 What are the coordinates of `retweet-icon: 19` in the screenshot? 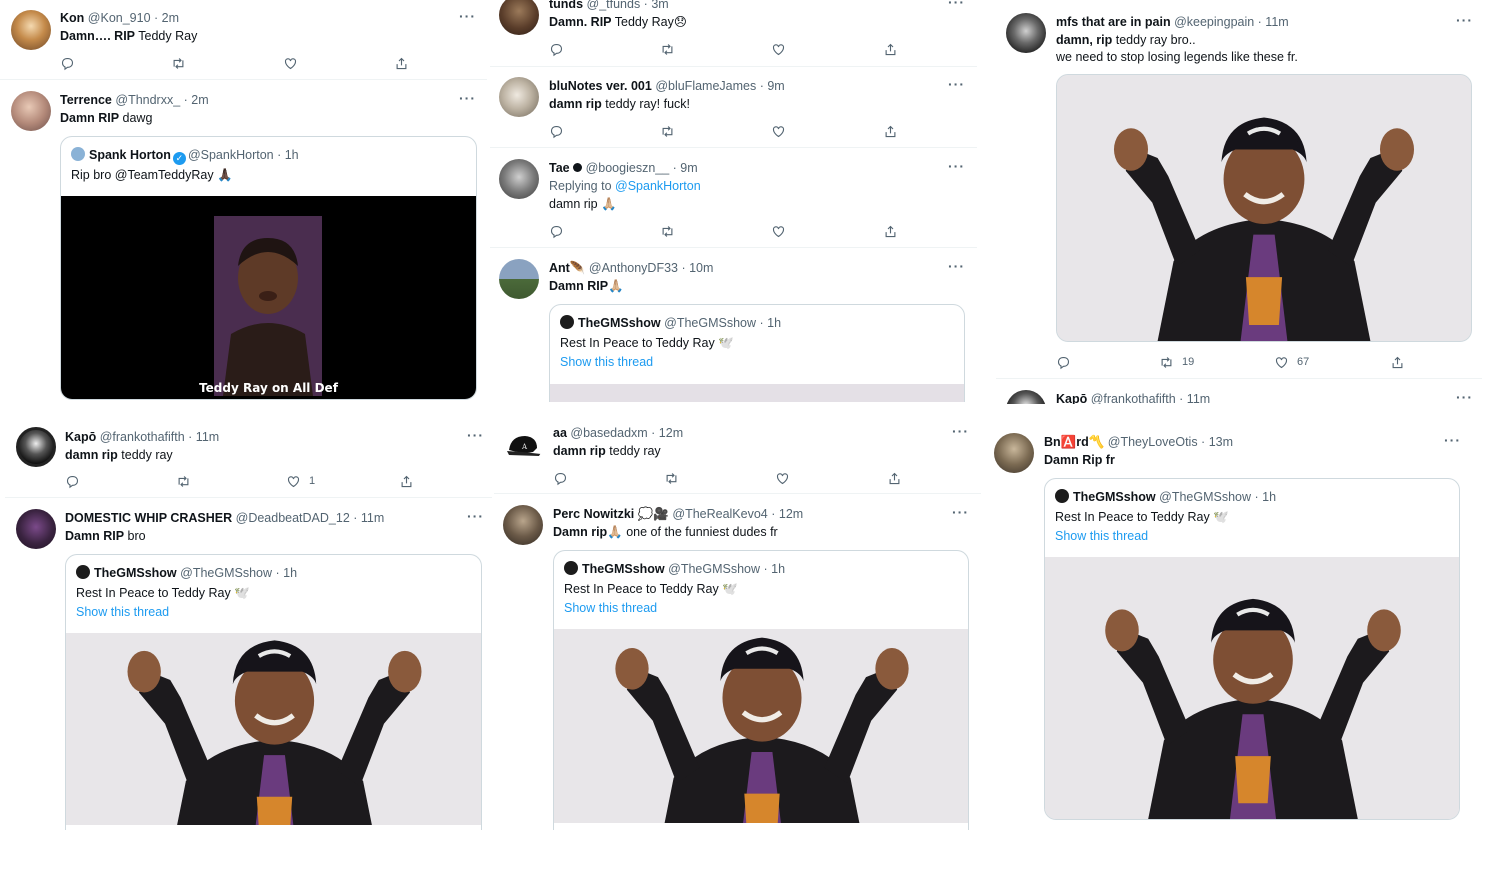 It's located at (1194, 362).